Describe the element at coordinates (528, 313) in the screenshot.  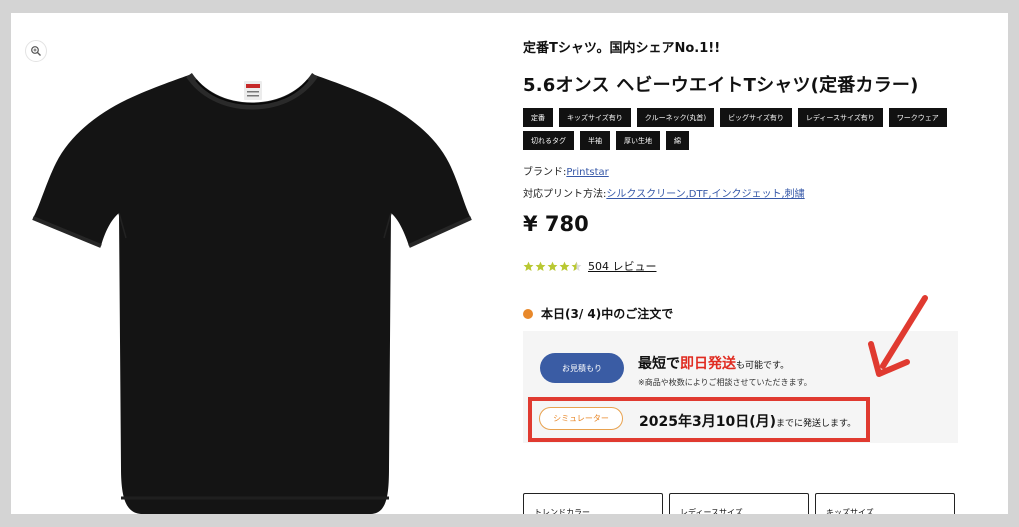
I see `orange-dot-icon` at that location.